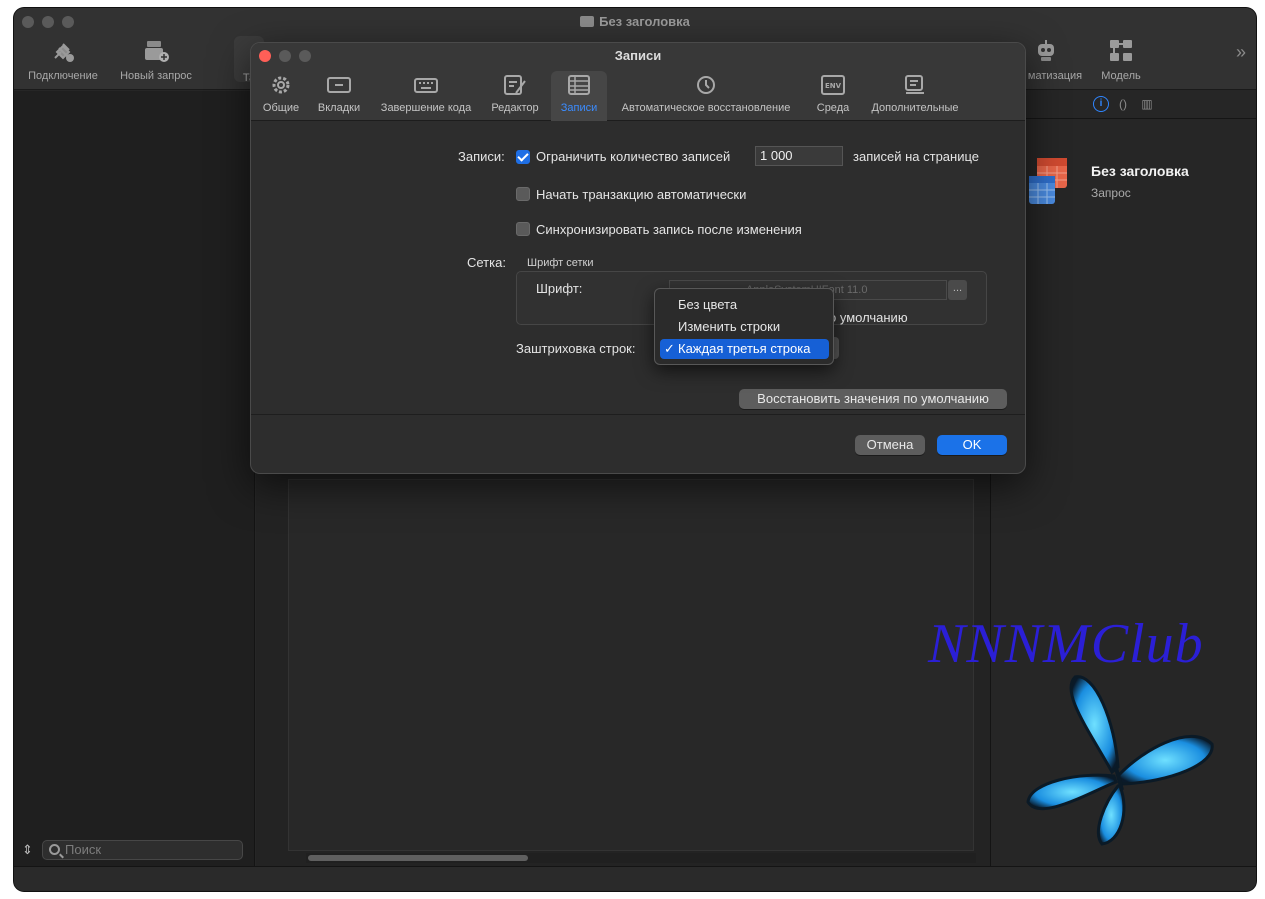 The height and width of the screenshot is (899, 1265). Describe the element at coordinates (914, 84) in the screenshot. I see `advanced-icon` at that location.